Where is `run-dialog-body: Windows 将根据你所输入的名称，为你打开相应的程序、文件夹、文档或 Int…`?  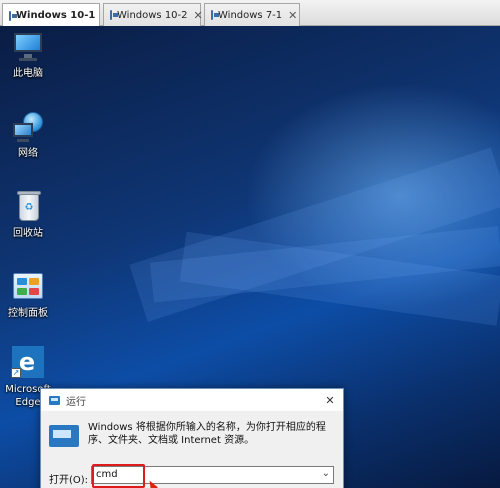
run-dialog-body: Windows 将根据你所输入的名称，为你打开相应的程序、文件夹、文档或 Int… is located at coordinates (192, 449).